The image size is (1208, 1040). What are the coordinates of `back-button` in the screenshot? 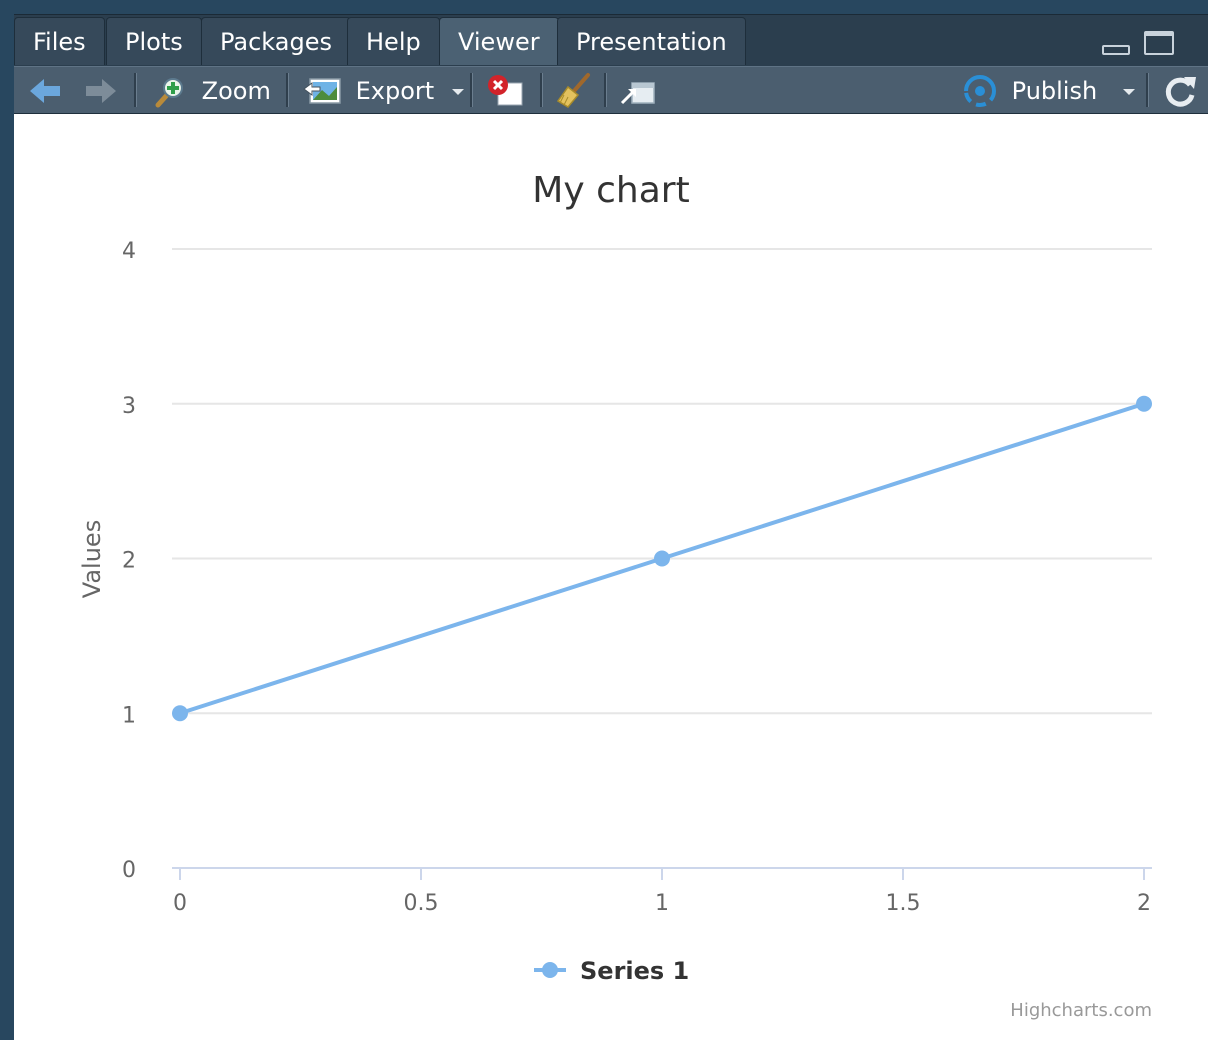 It's located at (45, 91).